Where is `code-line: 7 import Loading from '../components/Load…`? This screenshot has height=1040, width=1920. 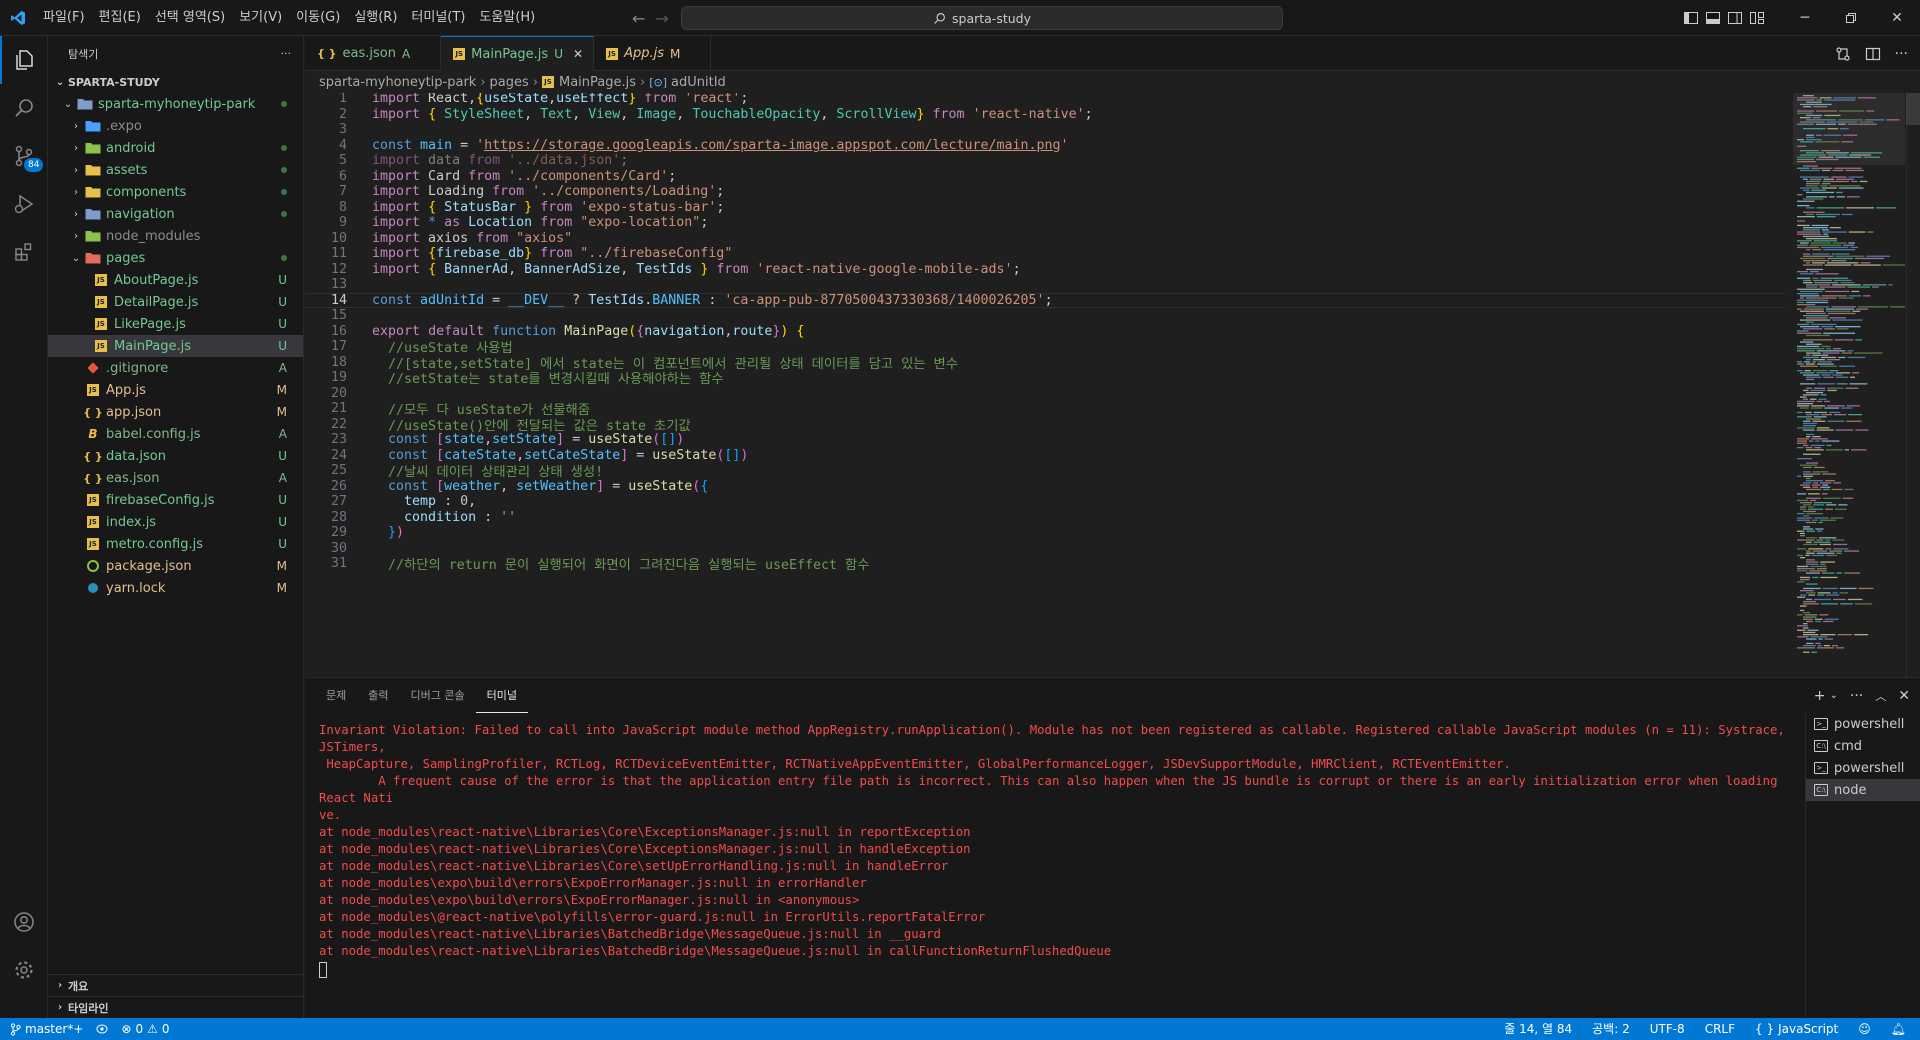
code-line: 7 import Loading from '../components/Load… is located at coordinates (1045, 192).